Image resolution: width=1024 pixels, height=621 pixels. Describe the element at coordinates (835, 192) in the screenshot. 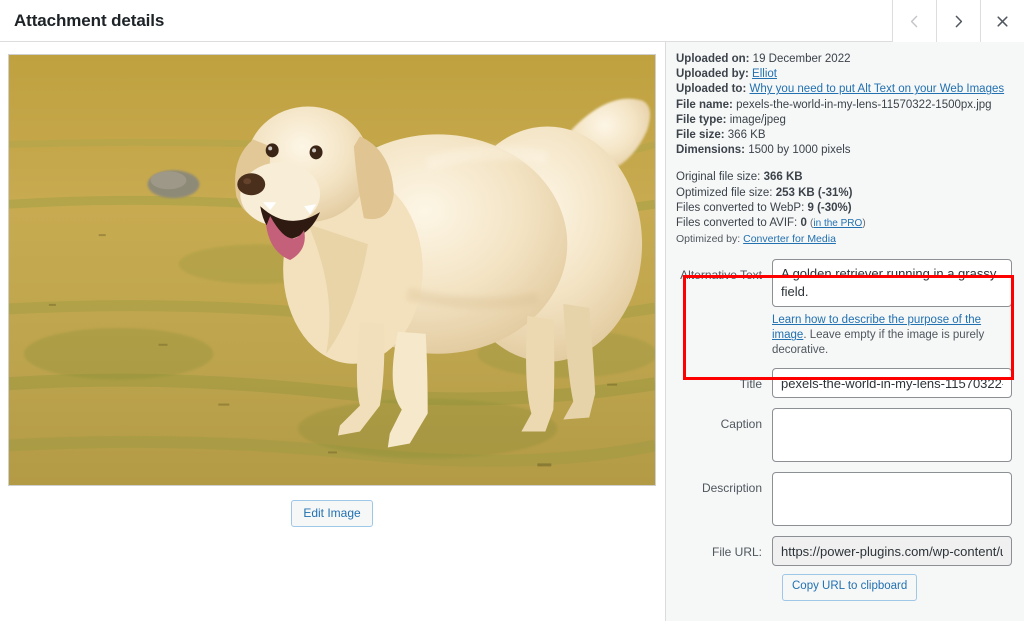

I see `optimized-file-size-saving: (-31%)` at that location.